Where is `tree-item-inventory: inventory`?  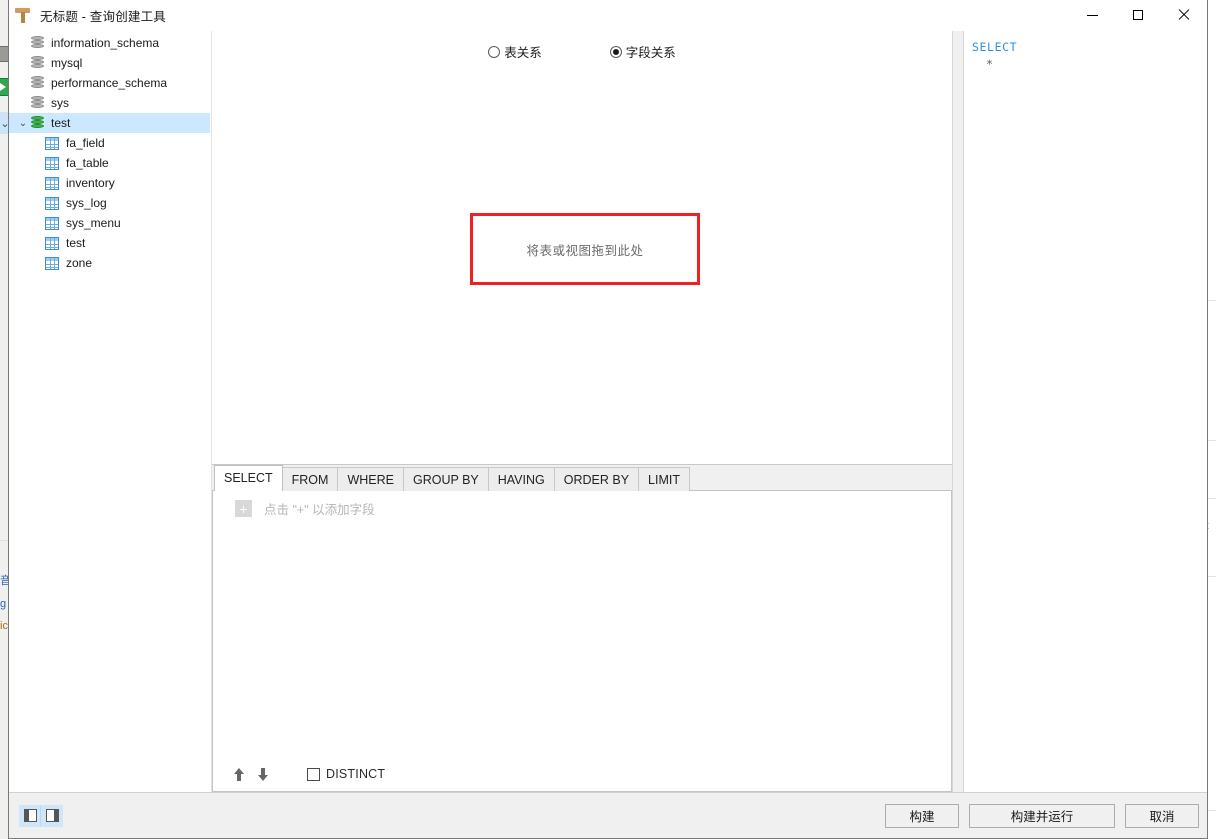 tree-item-inventory: inventory is located at coordinates (109, 183).